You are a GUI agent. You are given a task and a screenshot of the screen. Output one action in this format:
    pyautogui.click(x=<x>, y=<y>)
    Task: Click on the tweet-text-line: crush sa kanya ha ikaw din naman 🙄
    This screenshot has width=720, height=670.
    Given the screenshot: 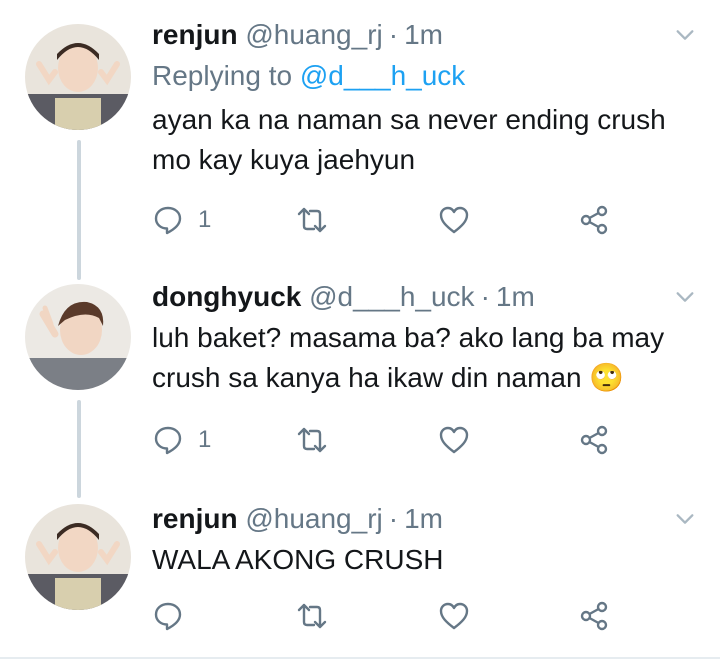 What is the action you would take?
    pyautogui.click(x=426, y=378)
    